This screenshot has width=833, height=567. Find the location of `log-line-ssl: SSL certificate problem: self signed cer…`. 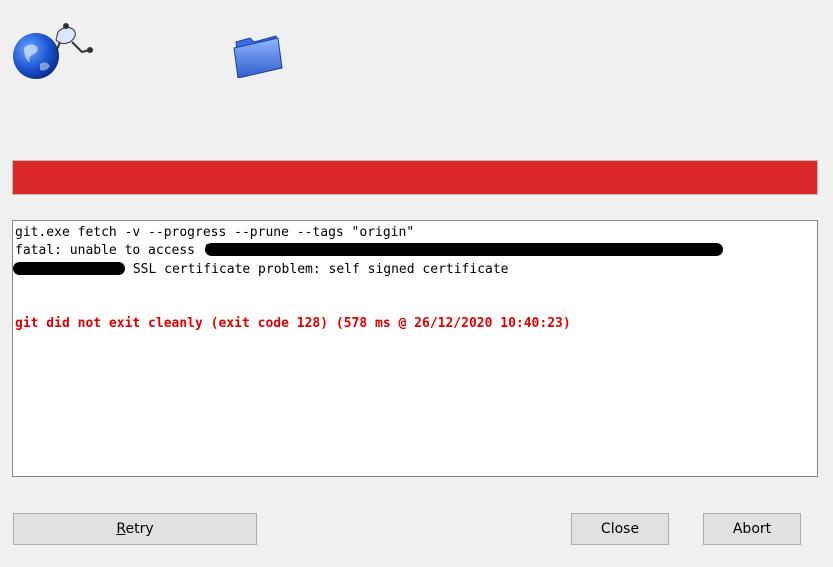

log-line-ssl: SSL certificate problem: self signed cer… is located at coordinates (414, 270).